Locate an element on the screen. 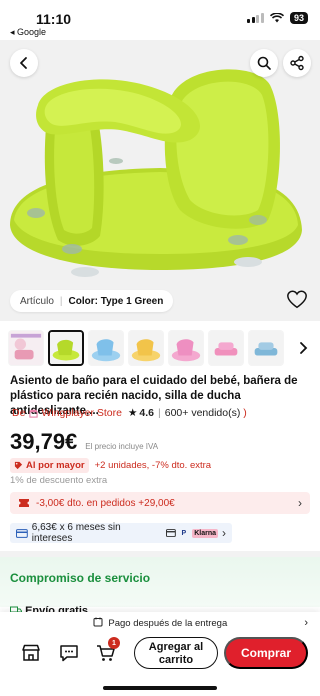  pay-later-text: Pago después de la entrega is located at coordinates (168, 623).